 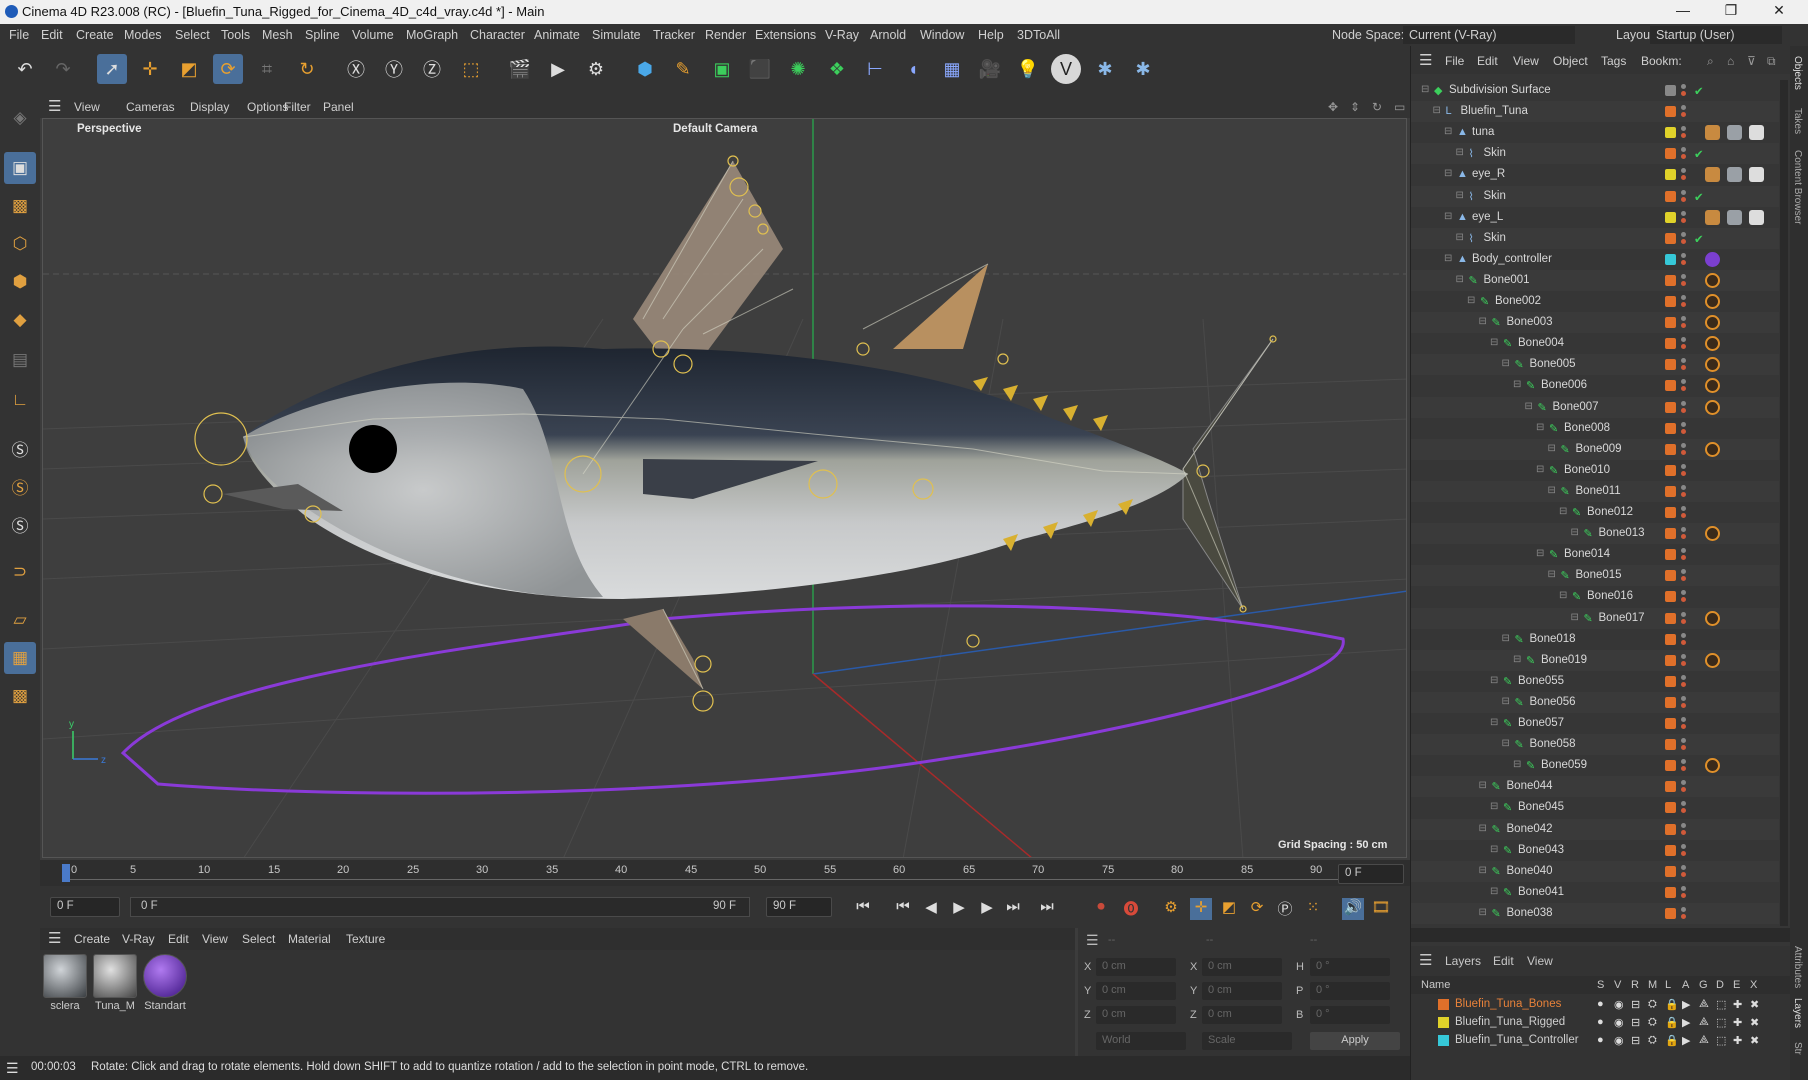 I want to click on object-horizontal-scrollbar, so click(x=1601, y=935).